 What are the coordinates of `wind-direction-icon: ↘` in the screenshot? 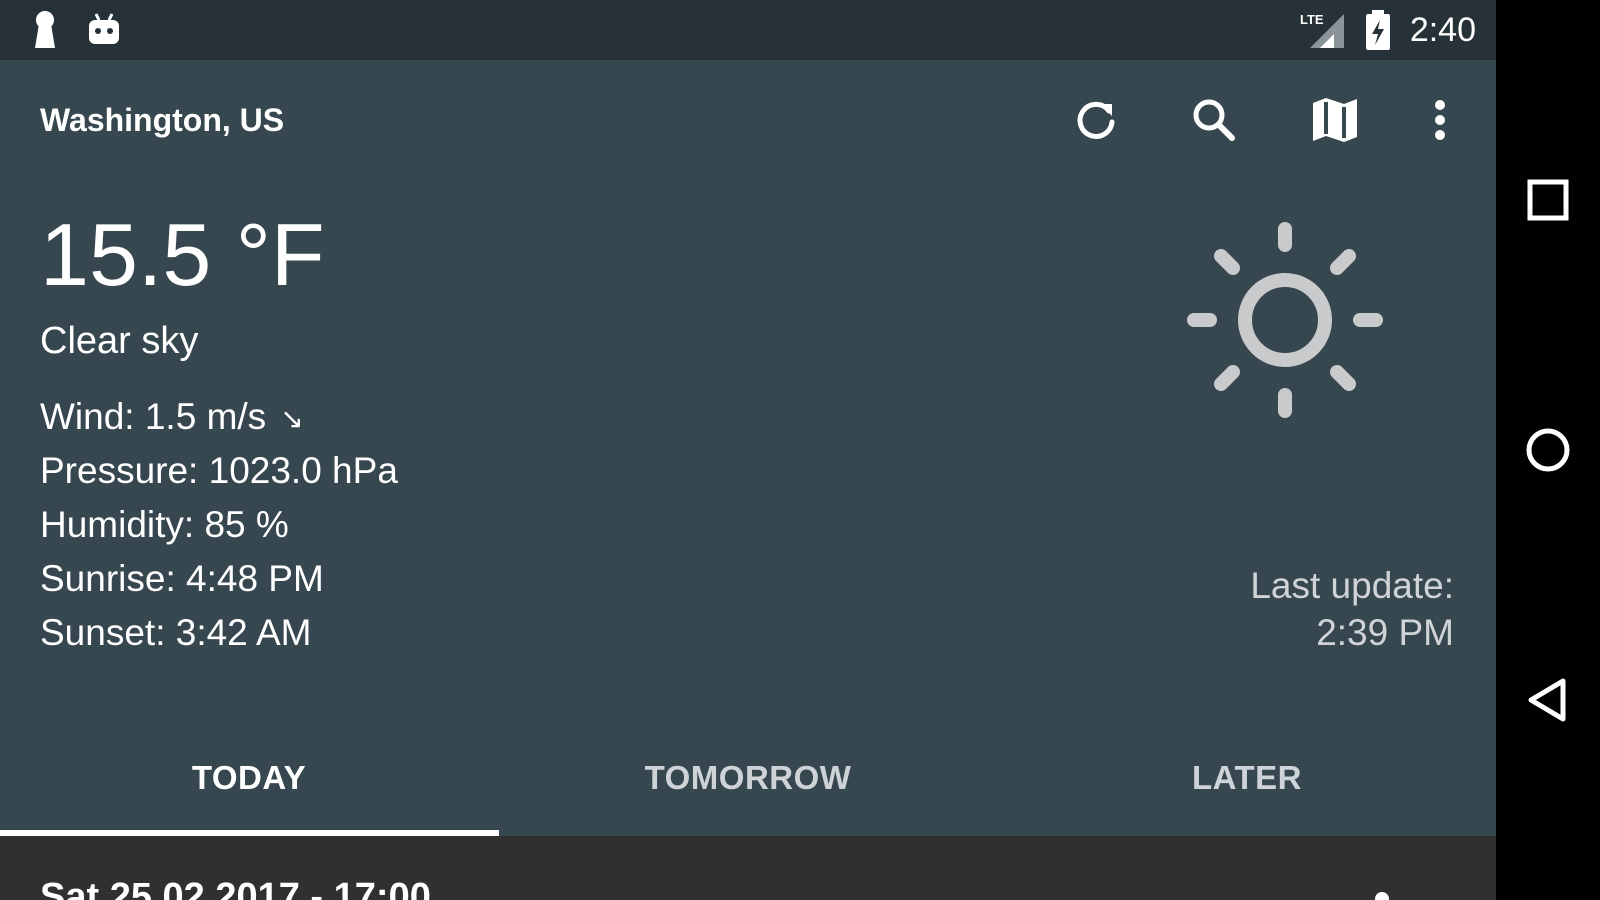 It's located at (292, 419).